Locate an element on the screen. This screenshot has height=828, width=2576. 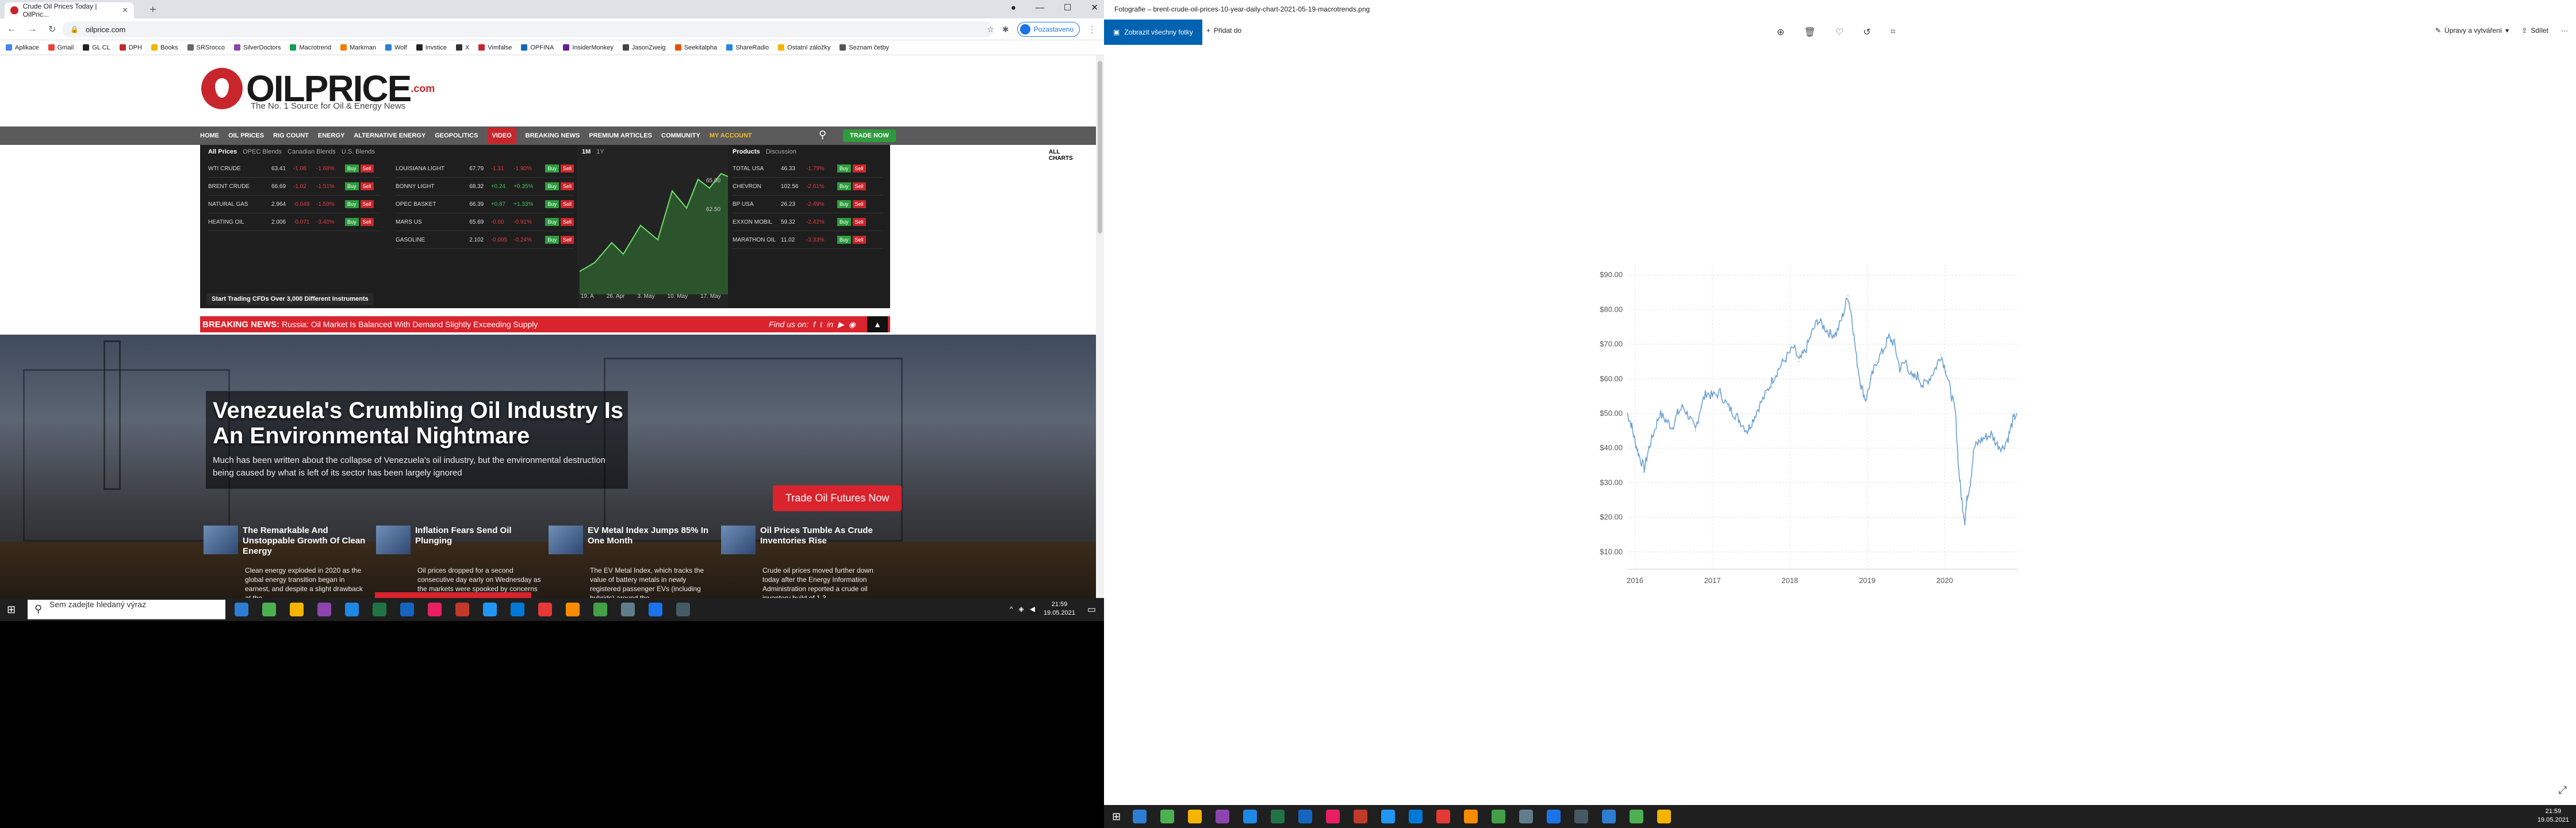
bookmark-item: Wolf is located at coordinates (396, 47).